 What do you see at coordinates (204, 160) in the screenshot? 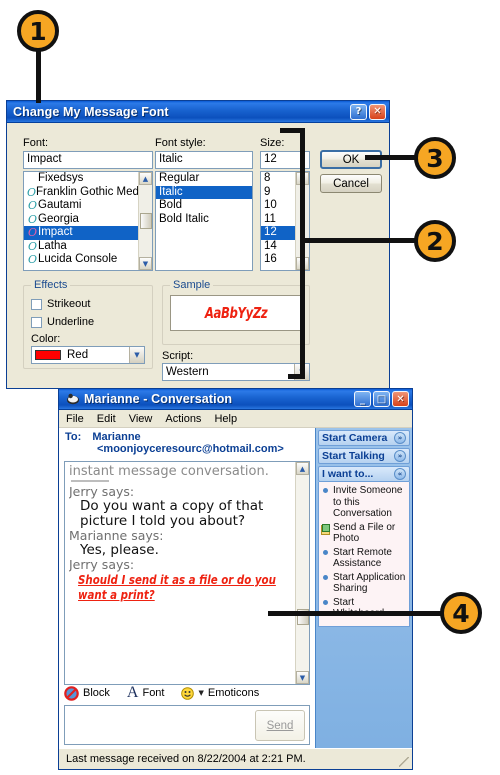
I see `font-style-input: Italic` at bounding box center [204, 160].